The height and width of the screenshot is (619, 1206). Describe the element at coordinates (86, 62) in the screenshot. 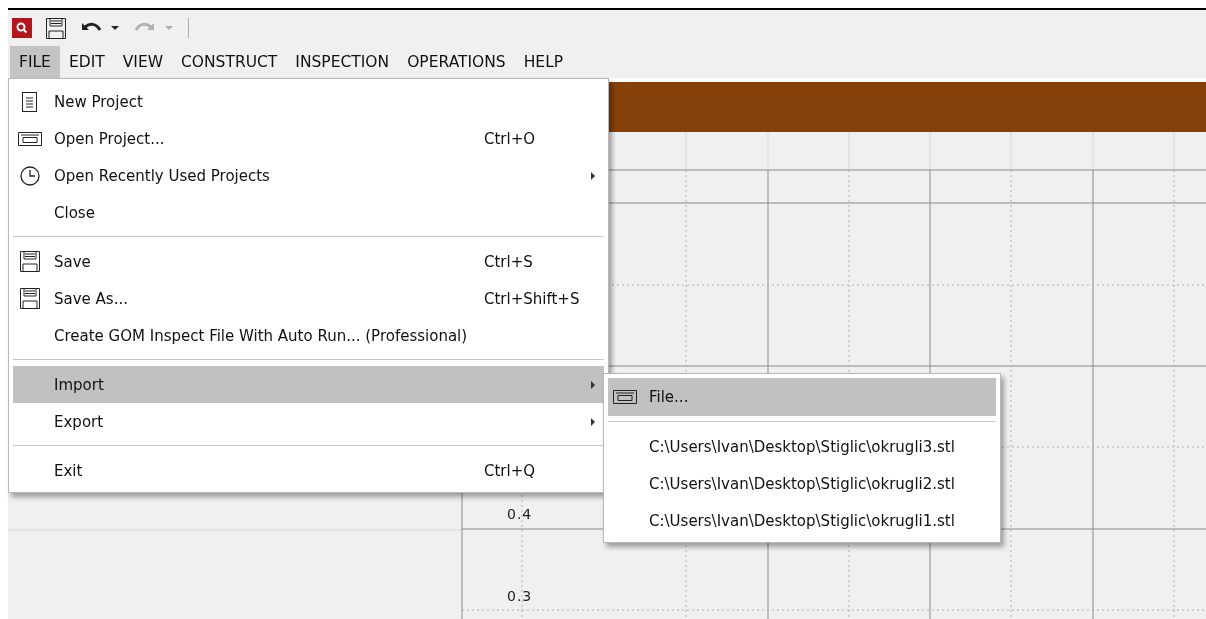

I see `menu-title: EDIT` at that location.